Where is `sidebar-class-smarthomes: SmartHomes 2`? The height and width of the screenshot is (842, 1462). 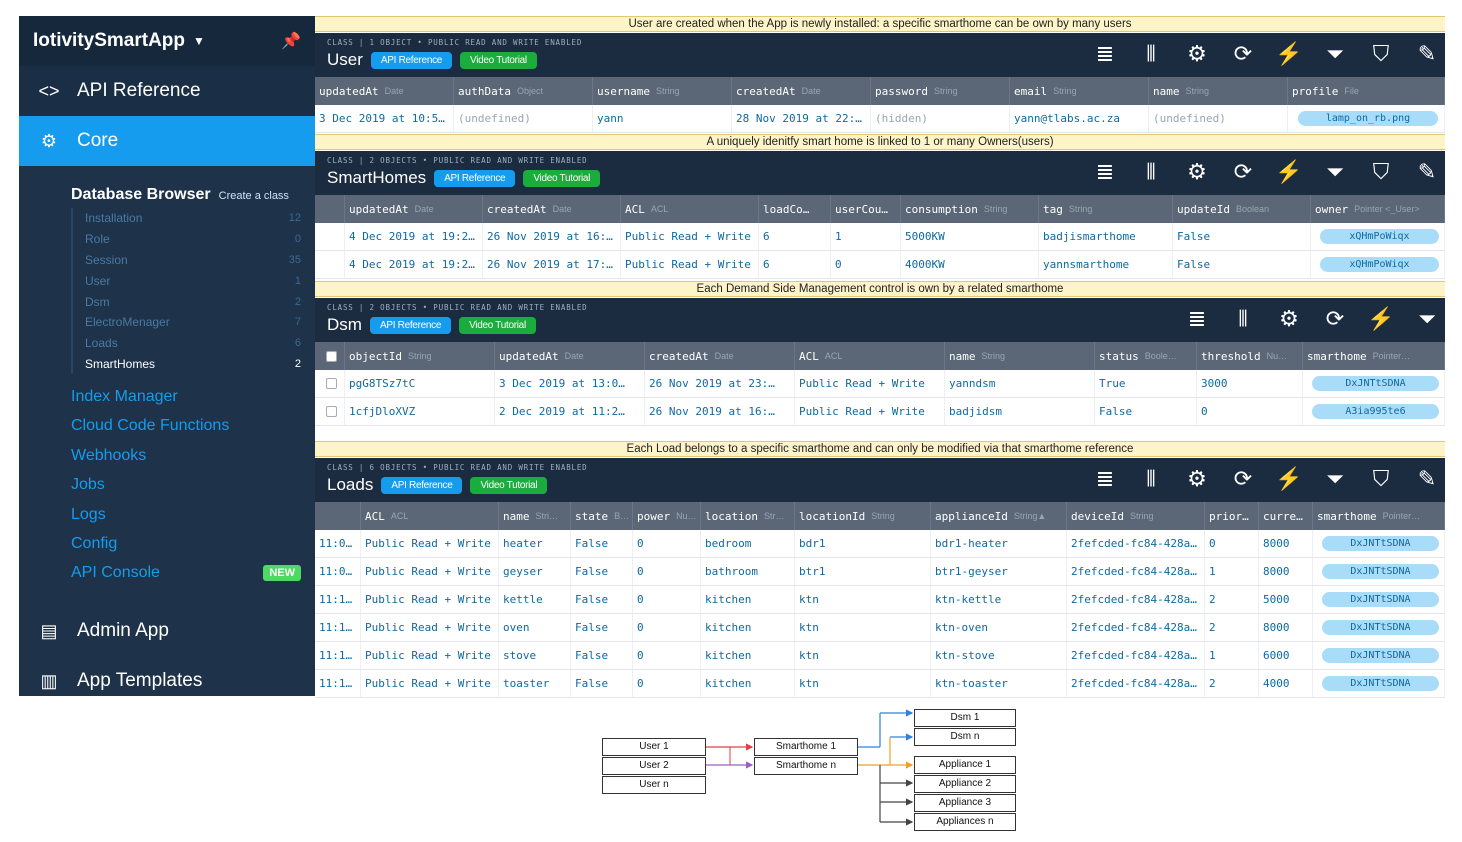
sidebar-class-smarthomes: SmartHomes 2 is located at coordinates (193, 364).